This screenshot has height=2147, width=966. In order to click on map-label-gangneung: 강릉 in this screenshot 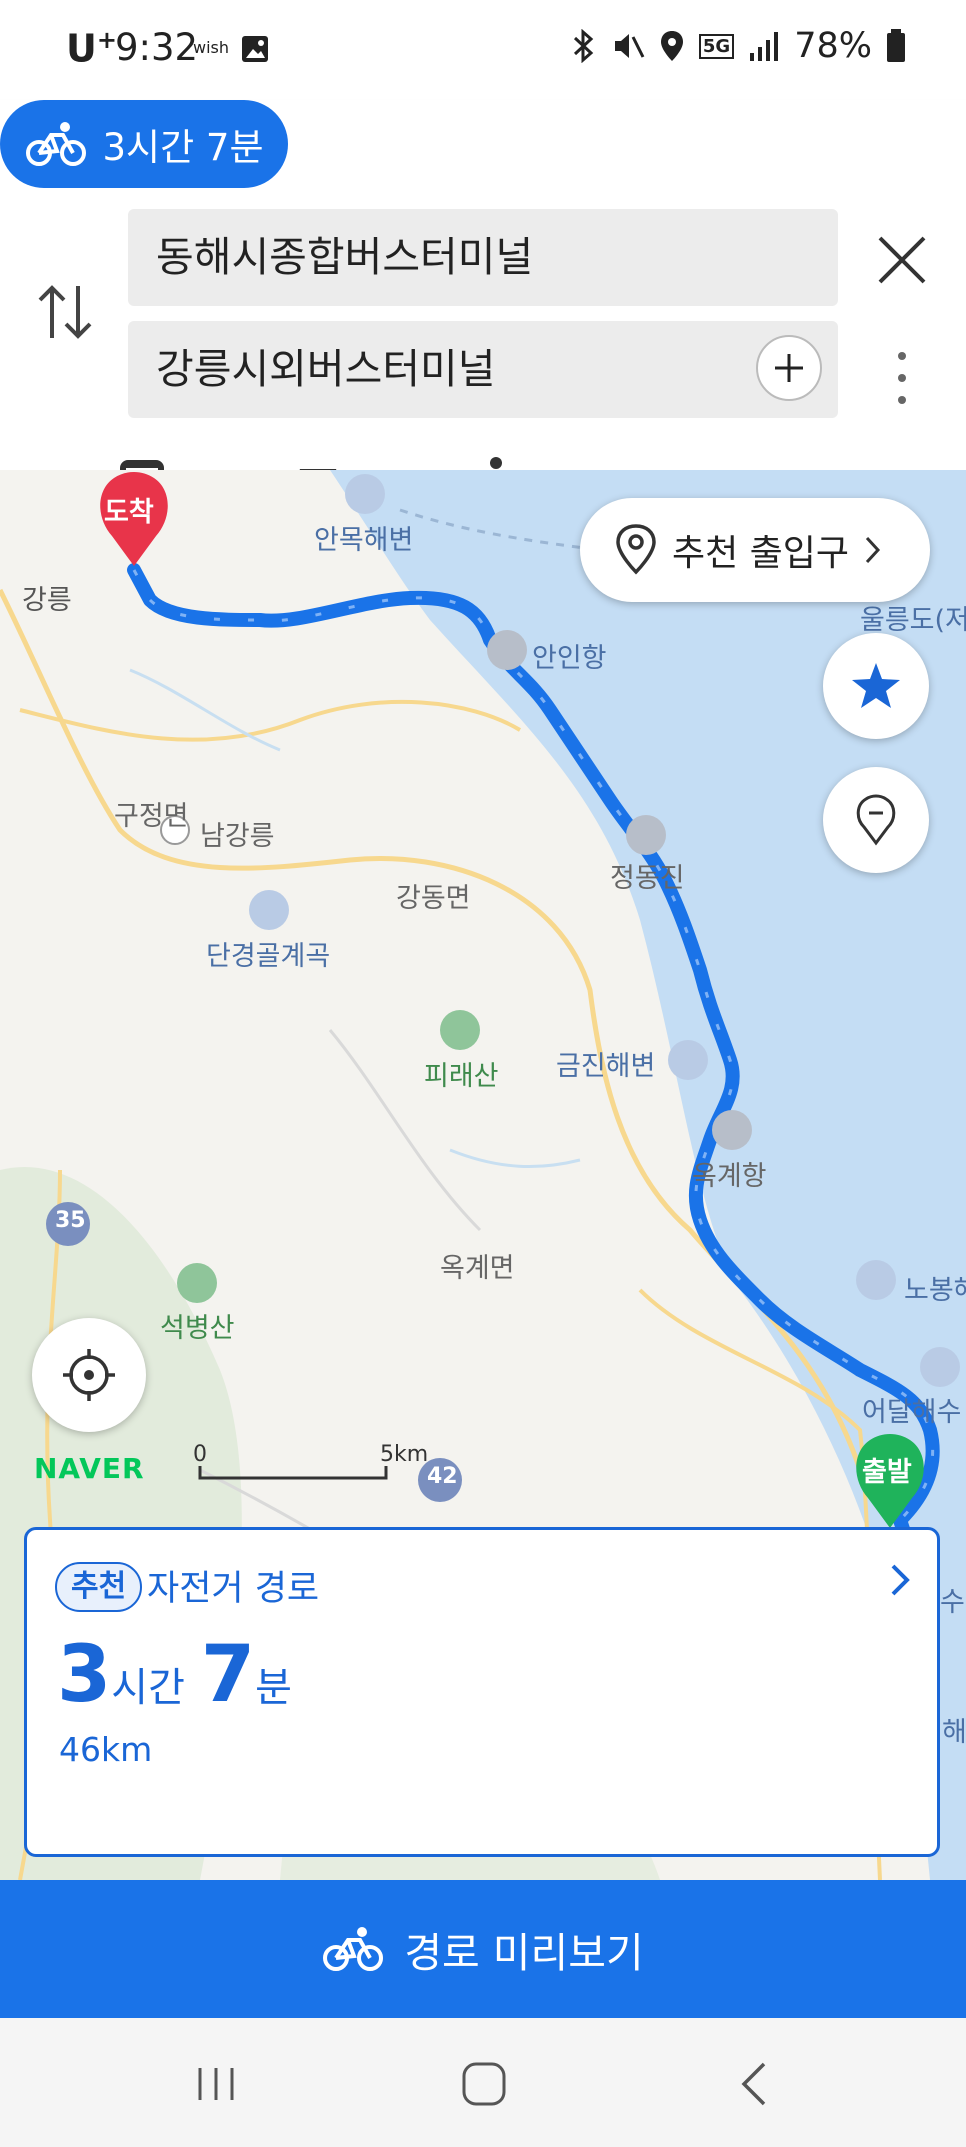, I will do `click(47, 600)`.